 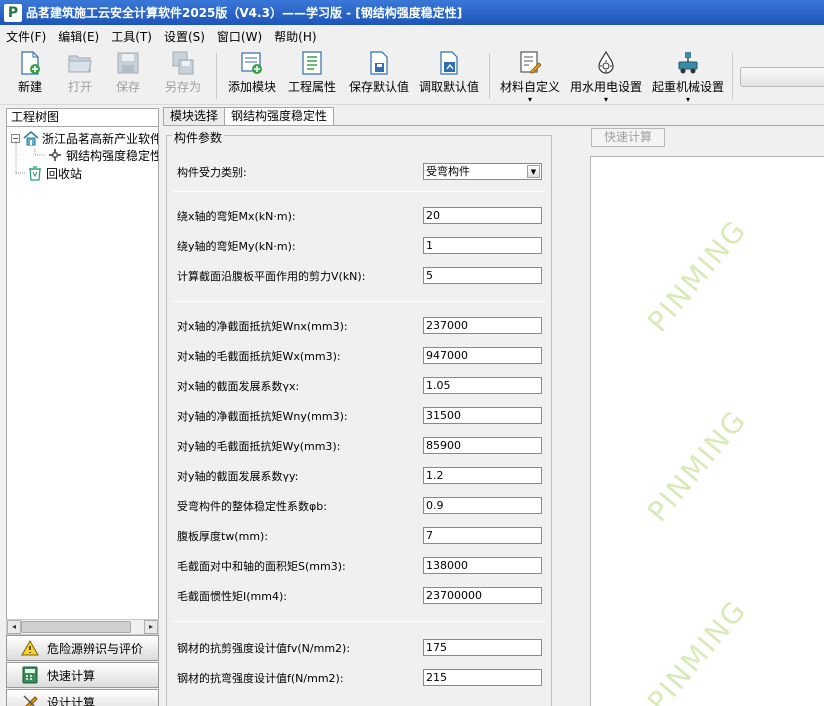 What do you see at coordinates (362, 566) in the screenshot?
I see `field-row: 毛截面对中和轴的面积矩S(mm3): 138000` at bounding box center [362, 566].